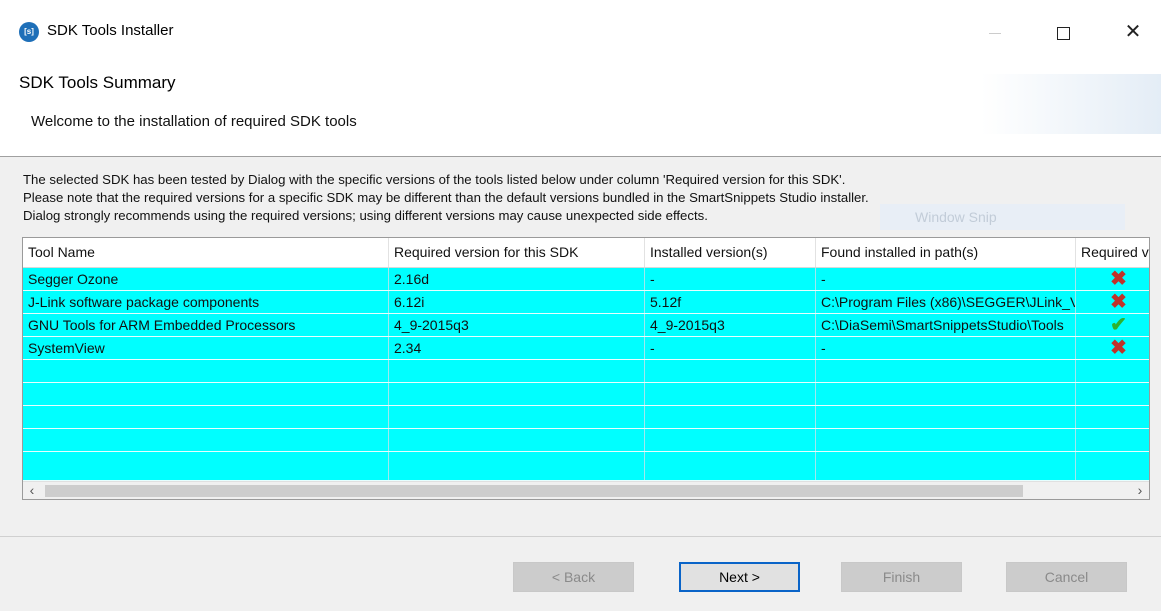 The width and height of the screenshot is (1161, 611). Describe the element at coordinates (901, 577) in the screenshot. I see `finish-button: Finish` at that location.